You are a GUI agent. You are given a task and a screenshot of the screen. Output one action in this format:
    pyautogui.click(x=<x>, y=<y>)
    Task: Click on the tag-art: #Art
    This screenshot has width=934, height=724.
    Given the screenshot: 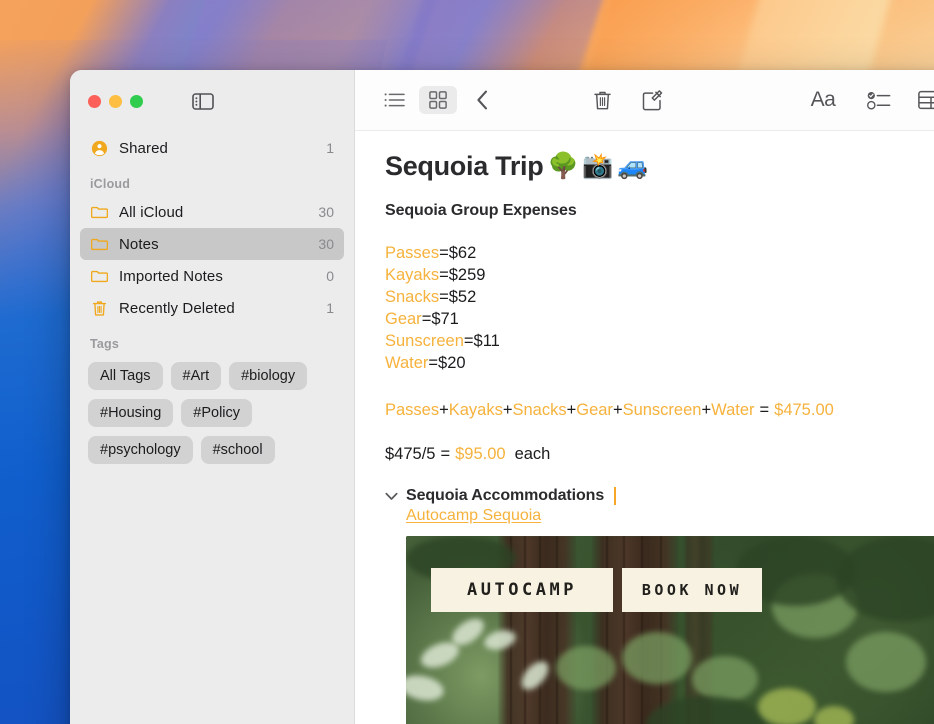 What is the action you would take?
    pyautogui.click(x=196, y=376)
    